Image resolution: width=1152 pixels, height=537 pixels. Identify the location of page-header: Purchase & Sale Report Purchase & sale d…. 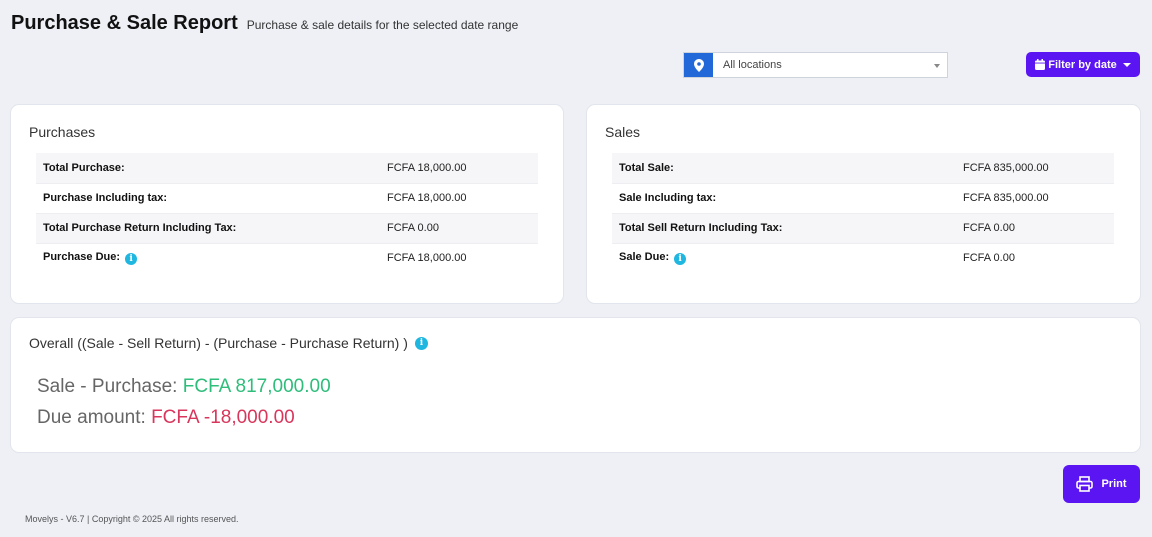
(264, 23).